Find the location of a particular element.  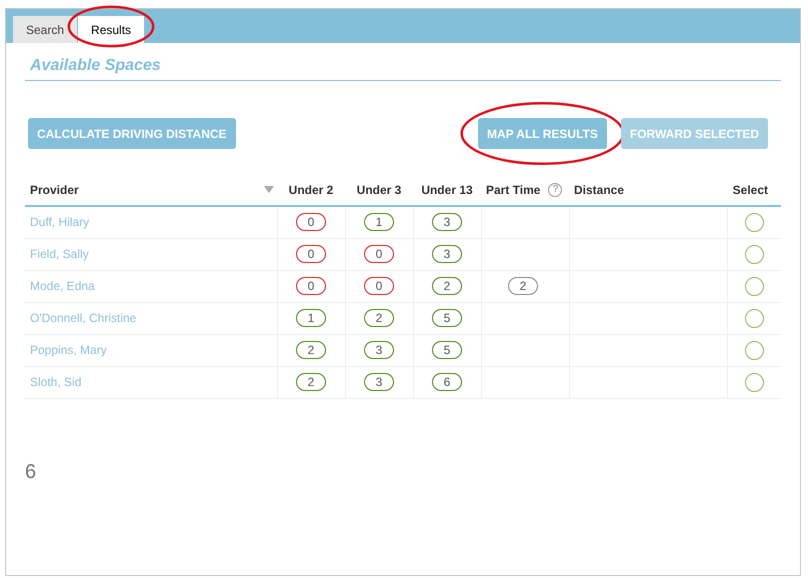

column-header: Select is located at coordinates (750, 189).